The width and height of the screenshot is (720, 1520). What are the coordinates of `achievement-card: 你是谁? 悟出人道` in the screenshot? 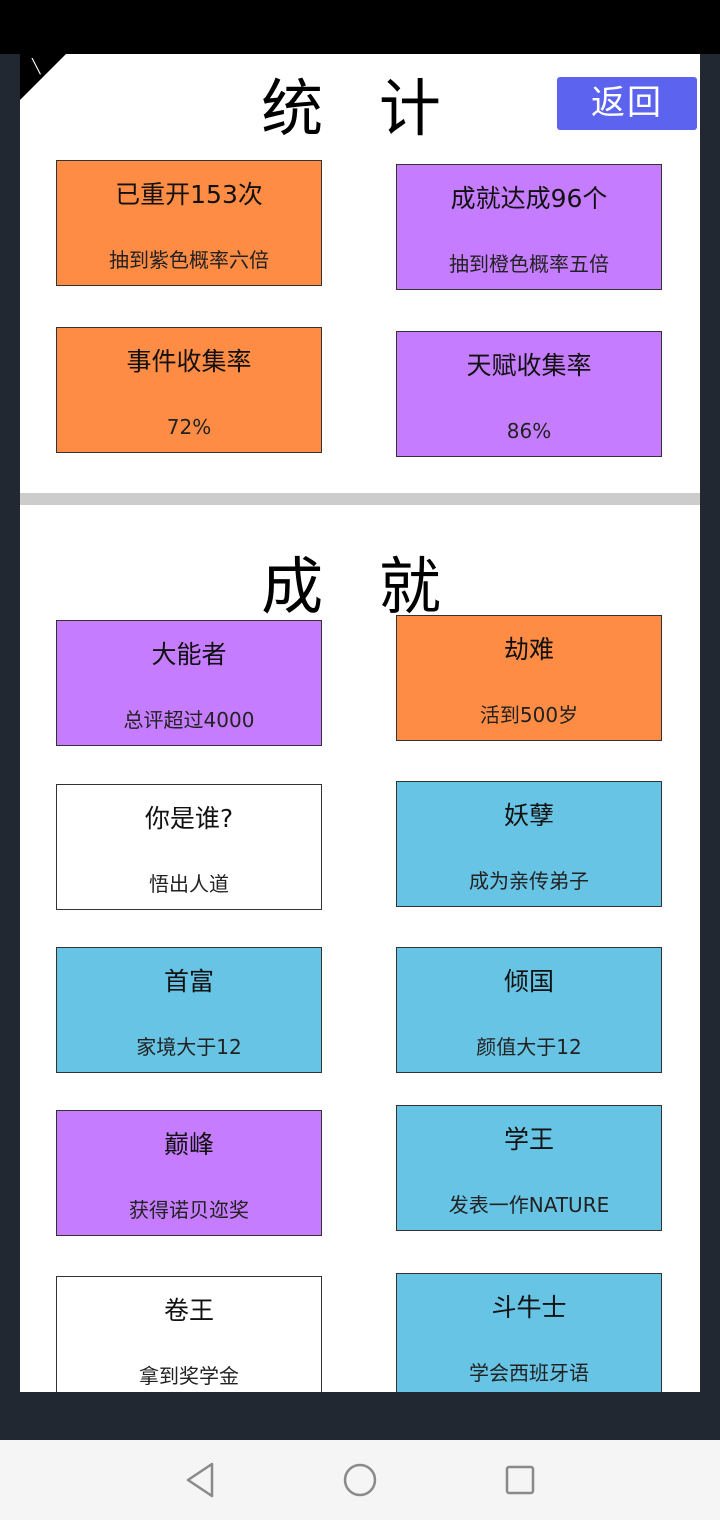 It's located at (189, 847).